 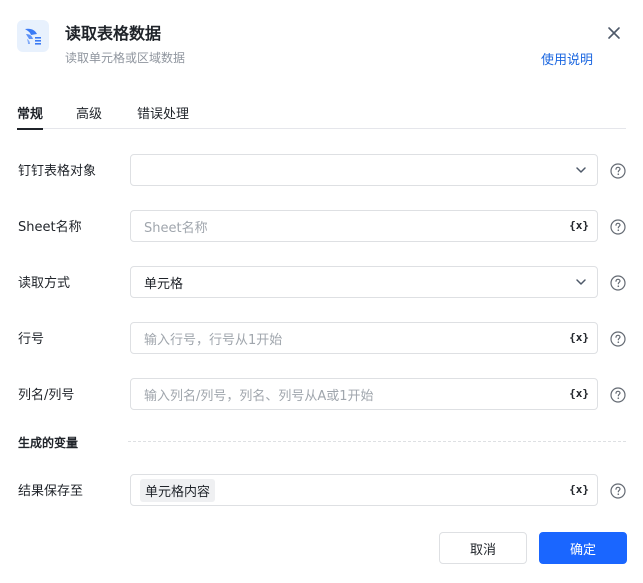 What do you see at coordinates (178, 490) in the screenshot?
I see `result-variable-tag: 单元格内容` at bounding box center [178, 490].